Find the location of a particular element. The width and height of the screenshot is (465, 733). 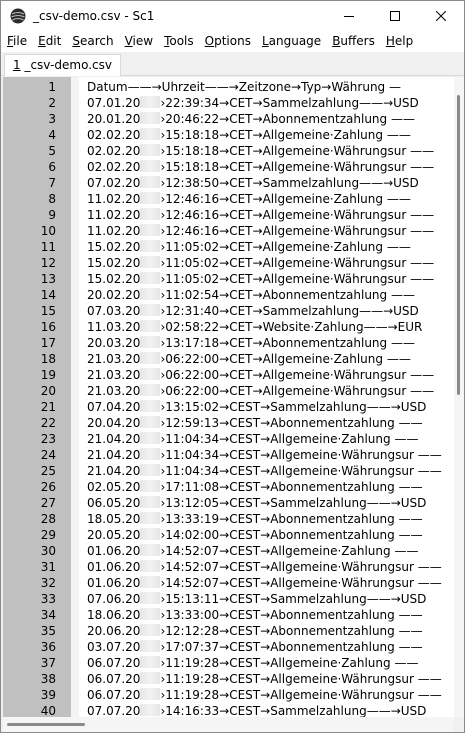

time-cell: 12:38:50 is located at coordinates (192, 183).